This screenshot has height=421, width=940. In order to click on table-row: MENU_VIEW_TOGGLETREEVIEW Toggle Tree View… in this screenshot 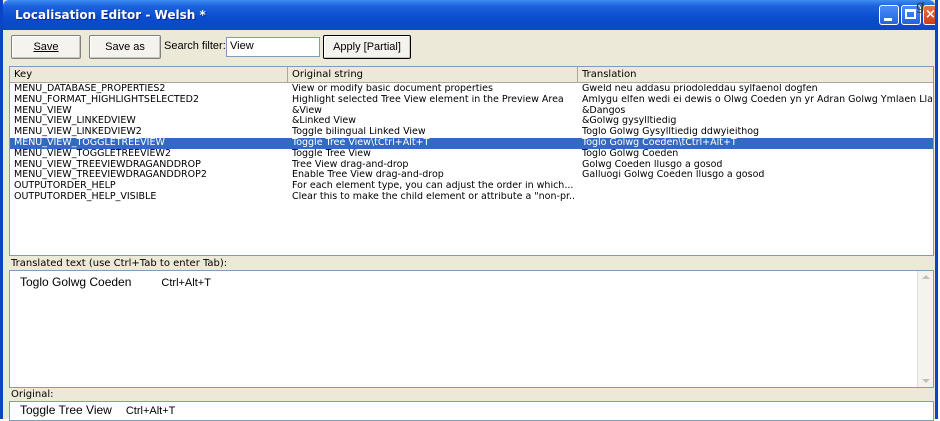, I will do `click(471, 143)`.